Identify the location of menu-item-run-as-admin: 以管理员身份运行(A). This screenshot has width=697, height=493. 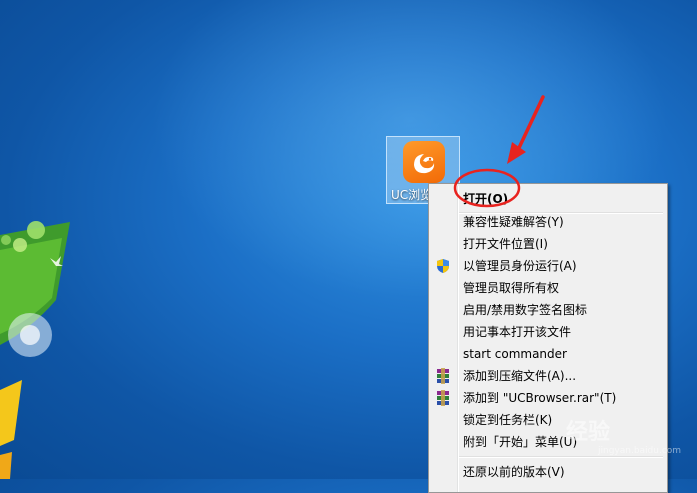
(548, 266).